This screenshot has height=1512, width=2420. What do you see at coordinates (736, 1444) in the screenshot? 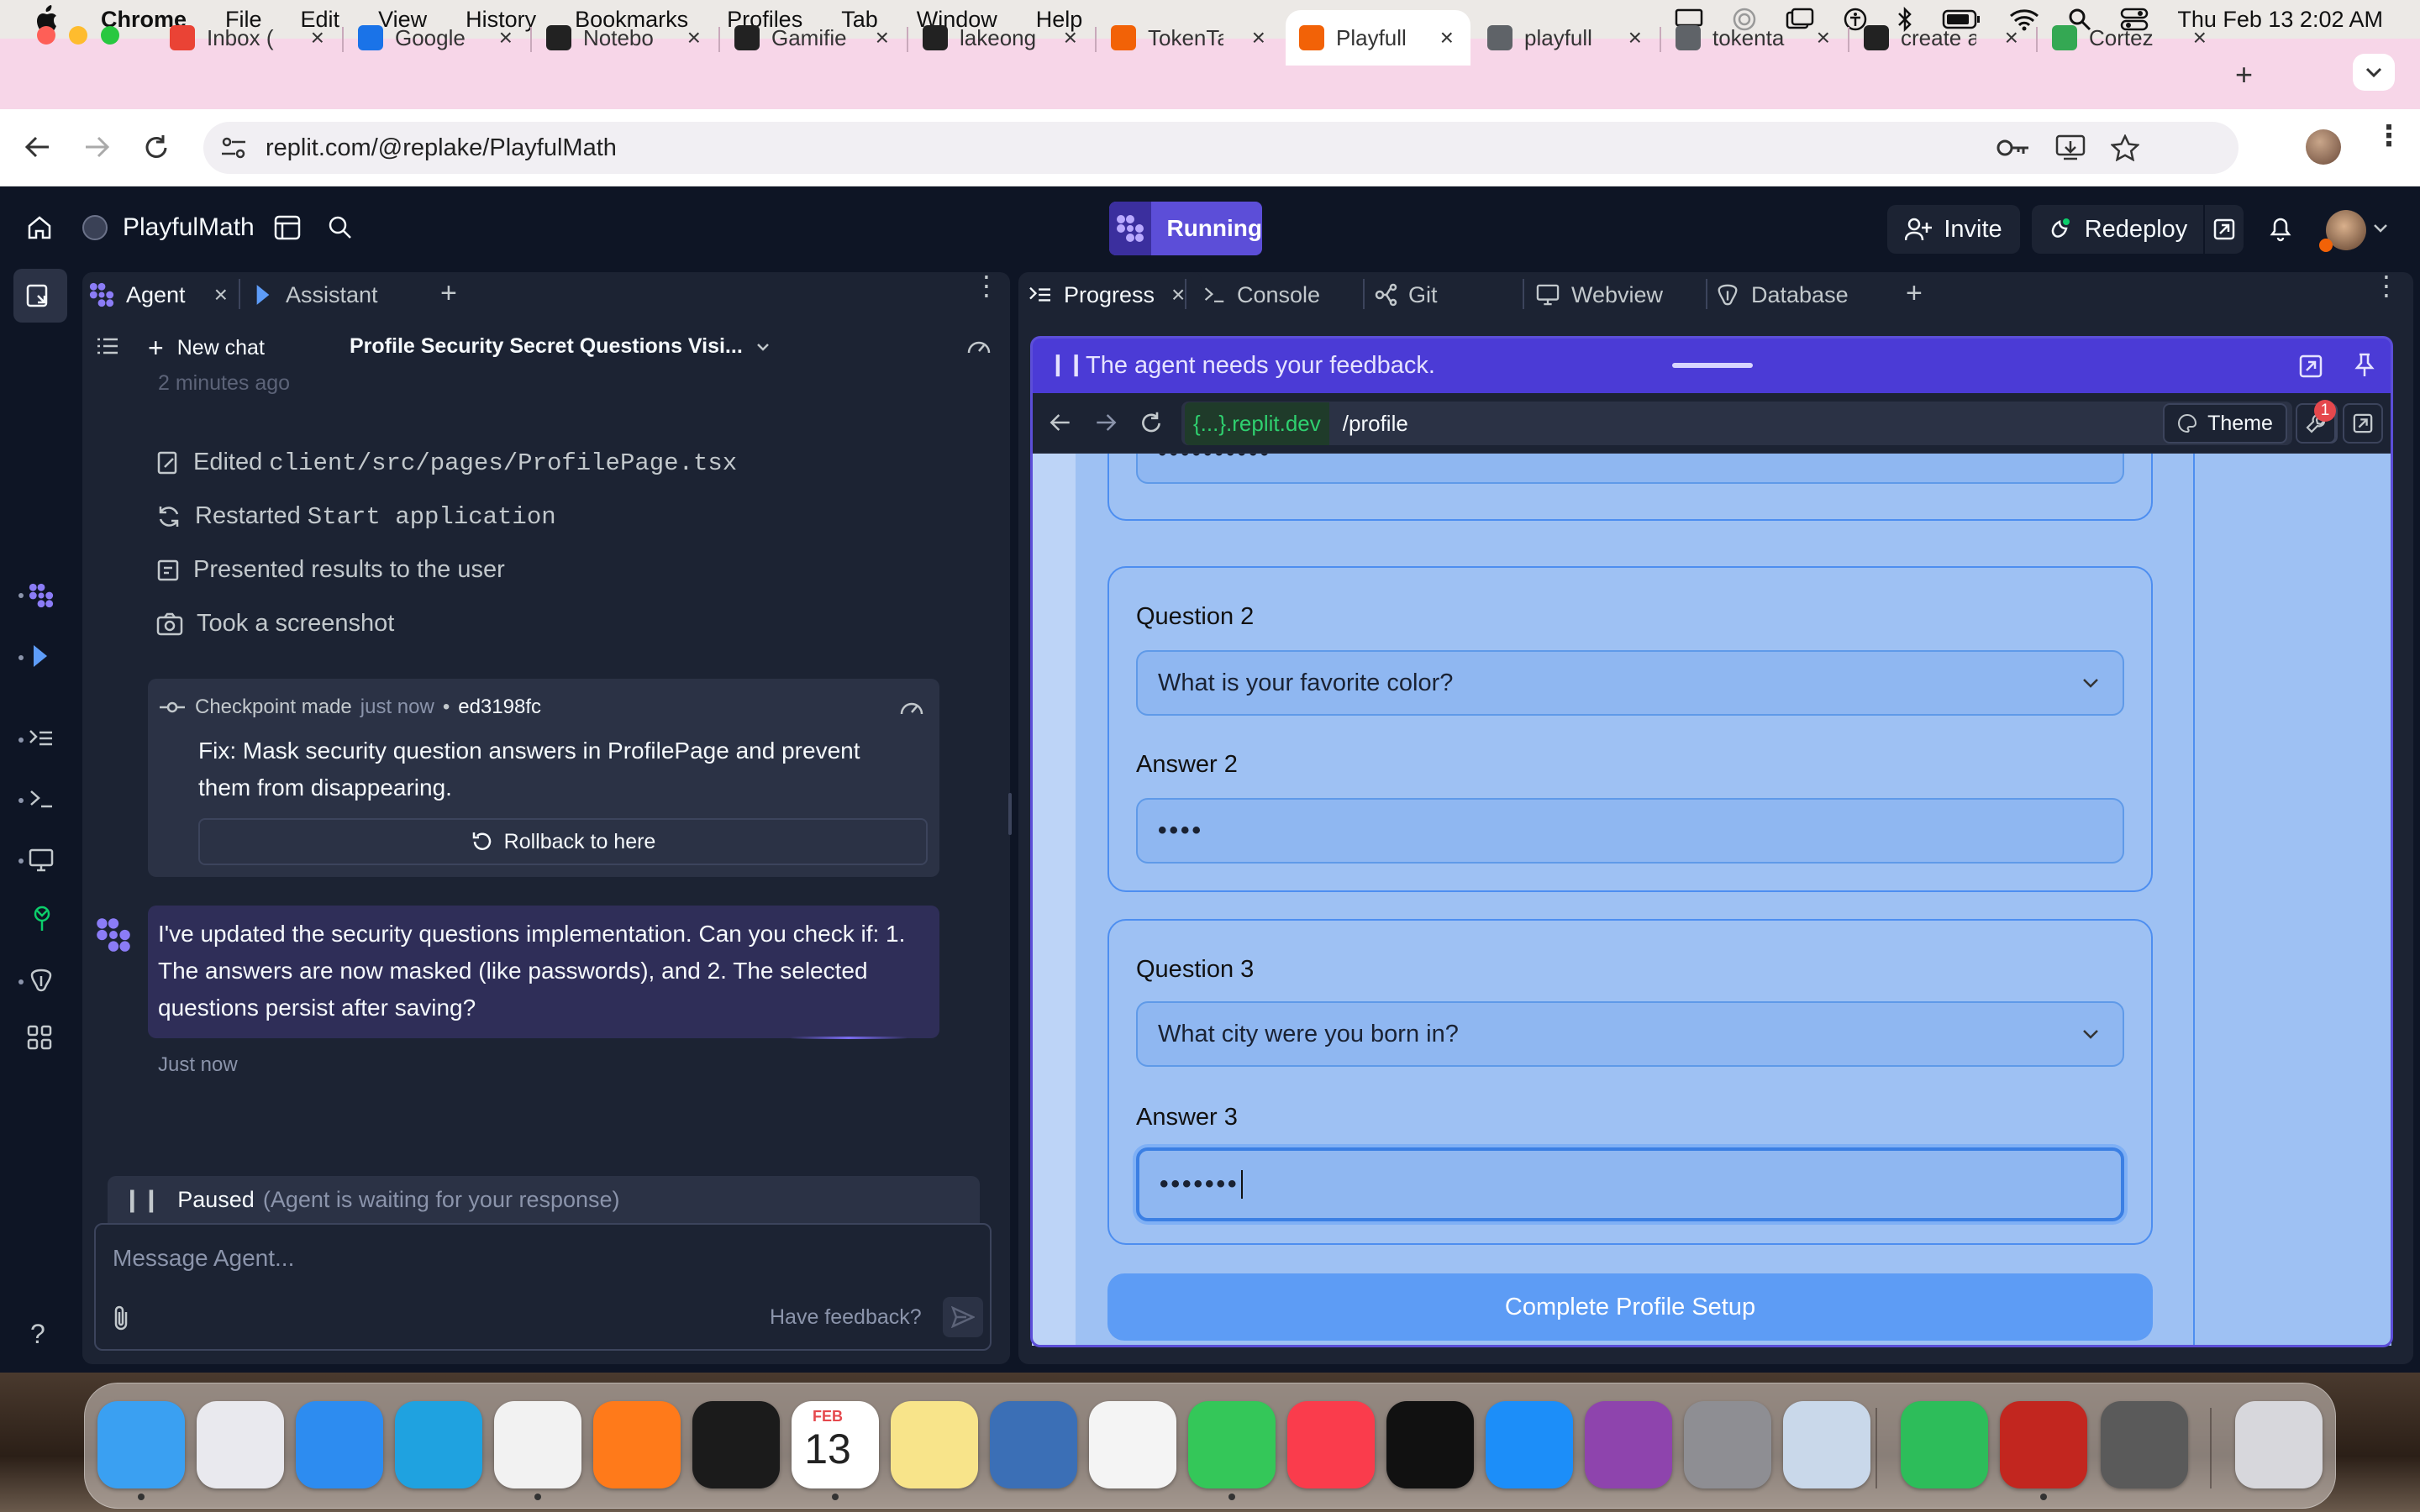
I see `dock-app-screenshot-icon` at bounding box center [736, 1444].